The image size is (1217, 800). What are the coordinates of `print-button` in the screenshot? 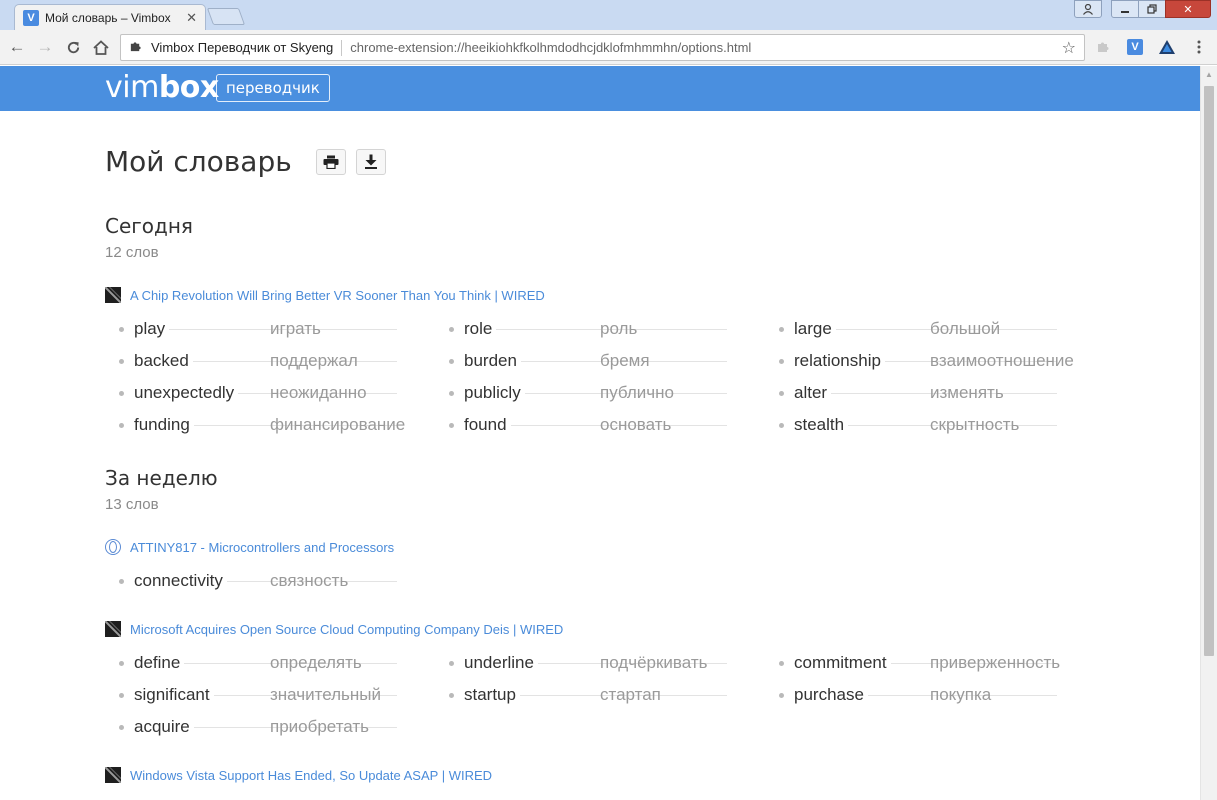 It's located at (330, 161).